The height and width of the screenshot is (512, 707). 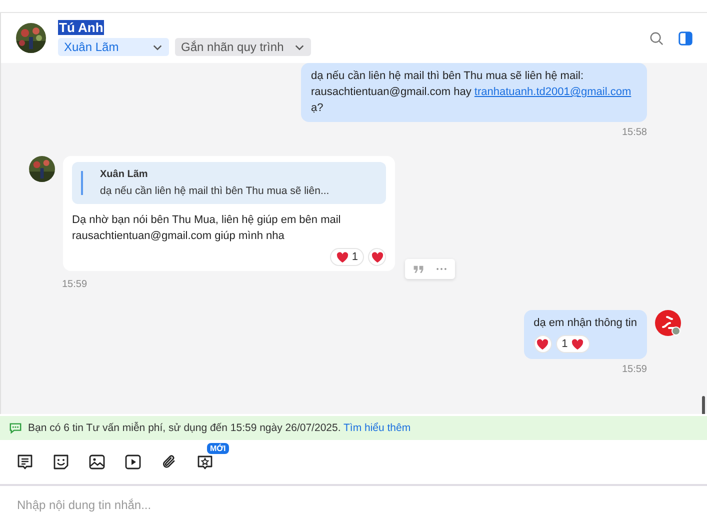 I want to click on logo-avatar-icon, so click(x=668, y=323).